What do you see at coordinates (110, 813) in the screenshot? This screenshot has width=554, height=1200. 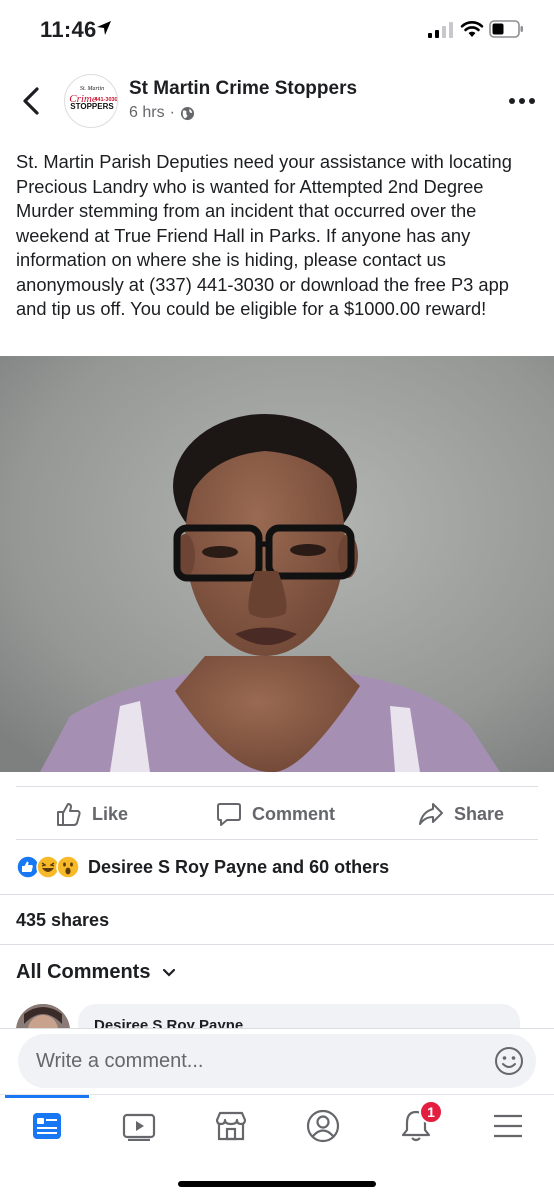 I see `like-label: Like` at bounding box center [110, 813].